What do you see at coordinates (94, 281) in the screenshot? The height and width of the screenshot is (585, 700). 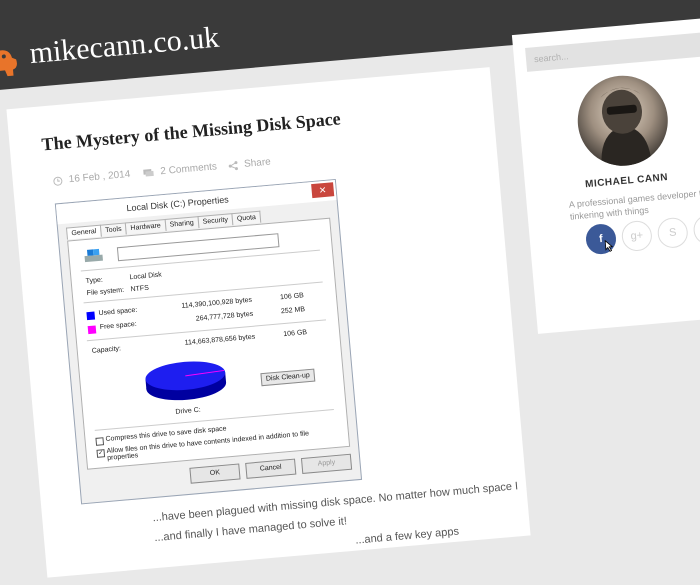 I see `type-label: Type:` at bounding box center [94, 281].